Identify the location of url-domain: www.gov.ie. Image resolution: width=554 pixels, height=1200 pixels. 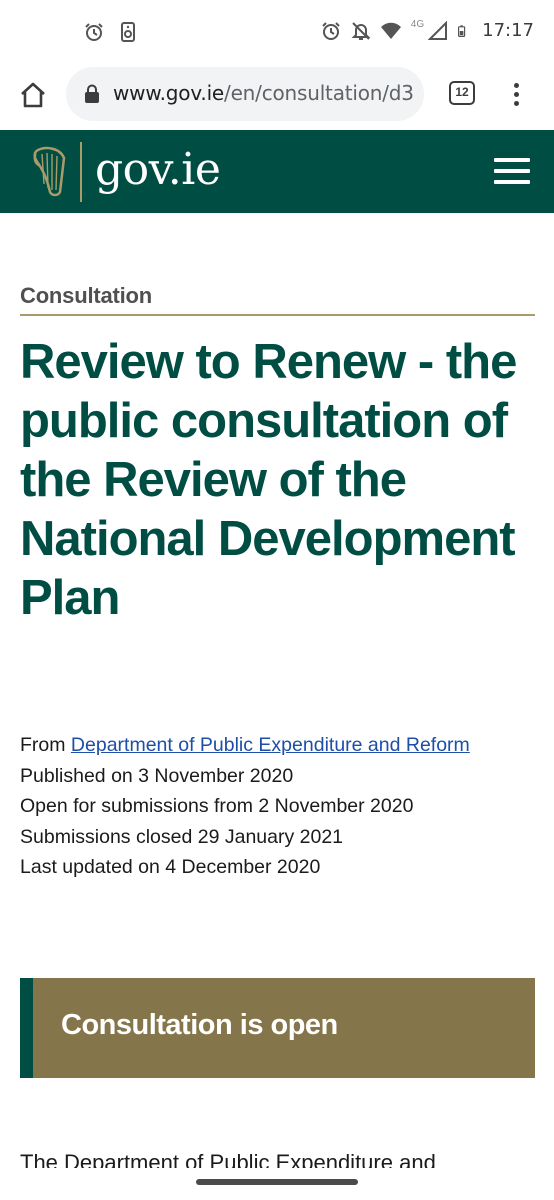
(169, 93).